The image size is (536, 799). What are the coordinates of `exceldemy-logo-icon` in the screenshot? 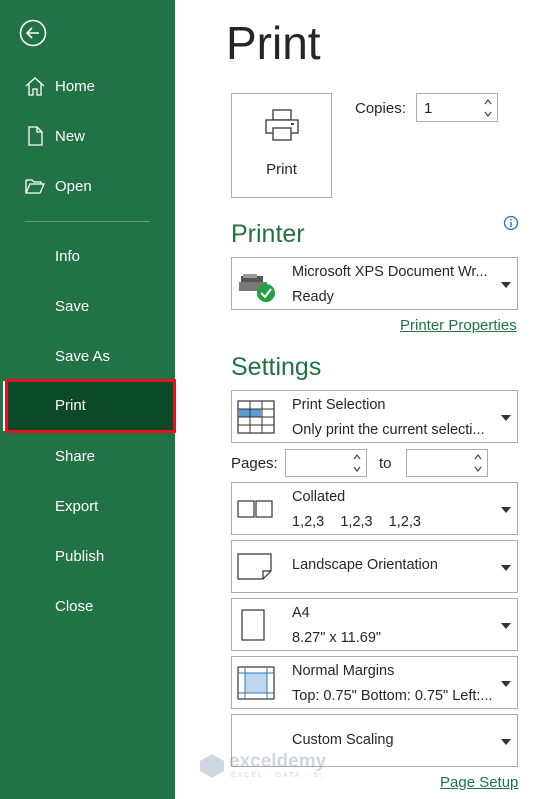 It's located at (212, 766).